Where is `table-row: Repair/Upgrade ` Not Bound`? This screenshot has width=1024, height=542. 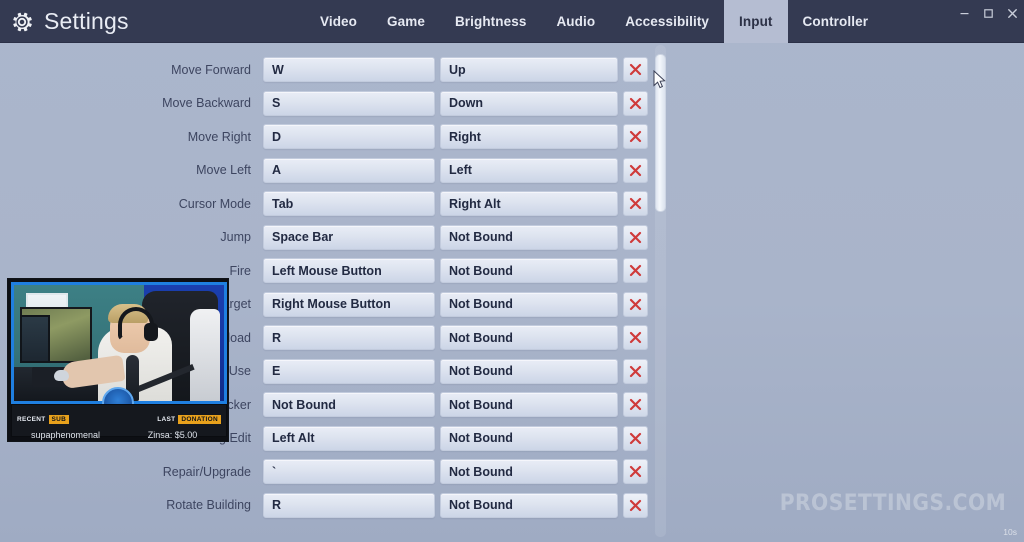
table-row: Repair/Upgrade ` Not Bound is located at coordinates (324, 472).